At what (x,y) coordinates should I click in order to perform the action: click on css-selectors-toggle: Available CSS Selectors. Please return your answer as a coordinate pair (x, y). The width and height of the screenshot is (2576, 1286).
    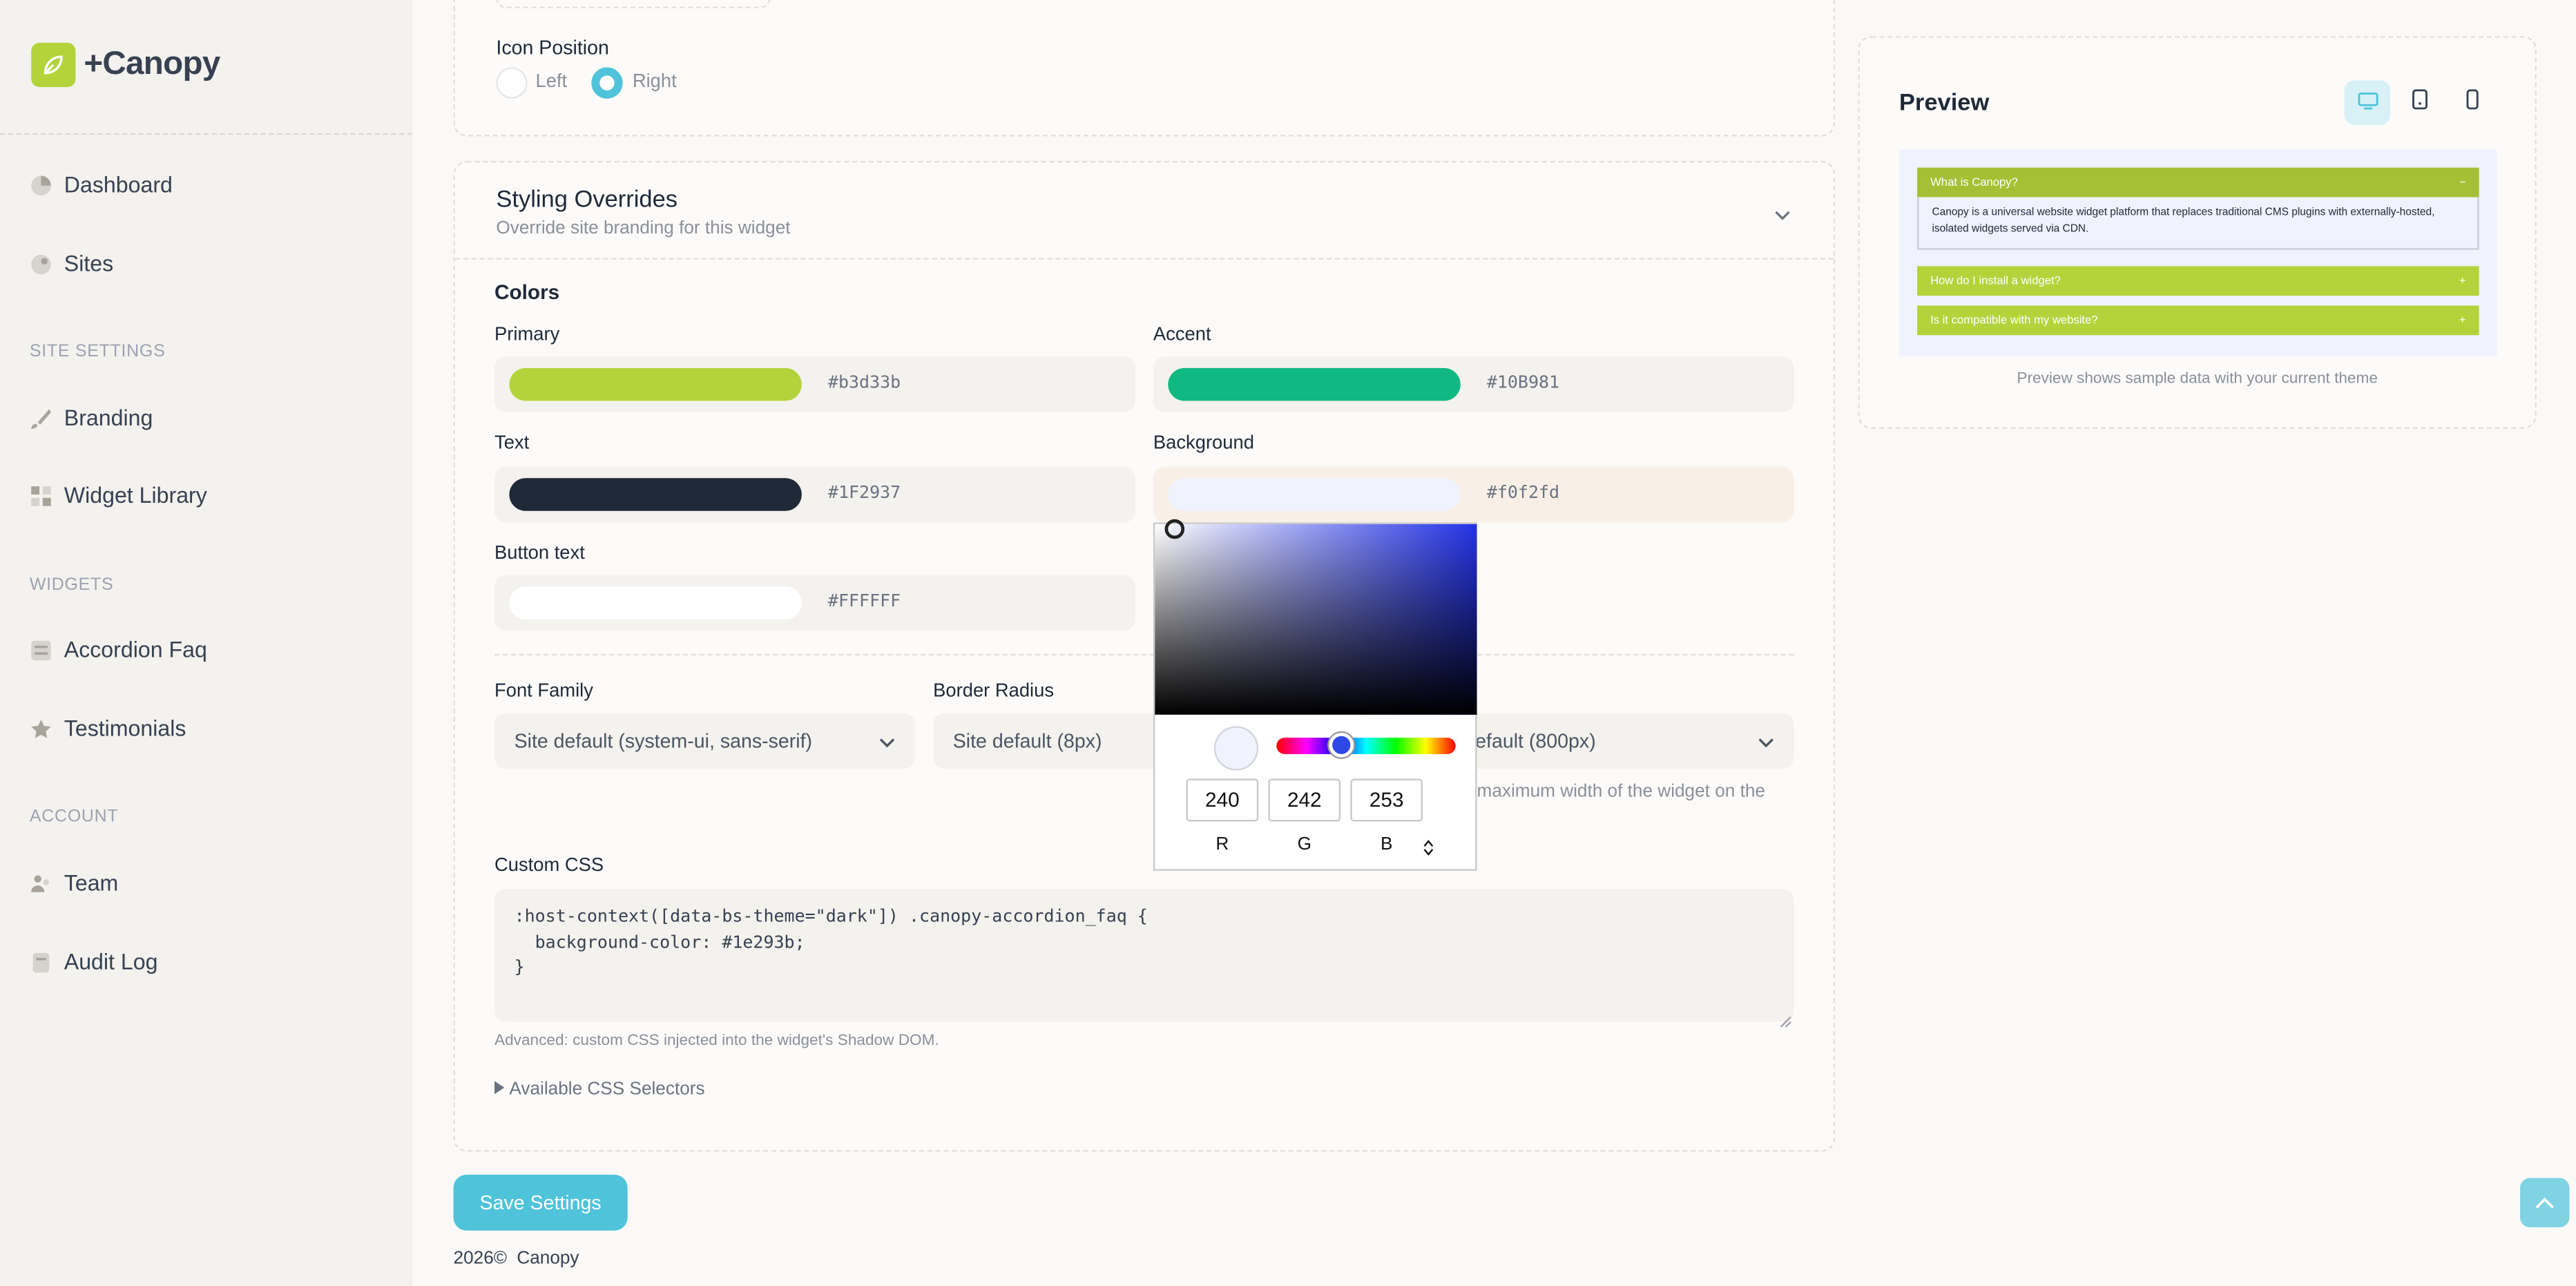
    Looking at the image, I should click on (599, 1089).